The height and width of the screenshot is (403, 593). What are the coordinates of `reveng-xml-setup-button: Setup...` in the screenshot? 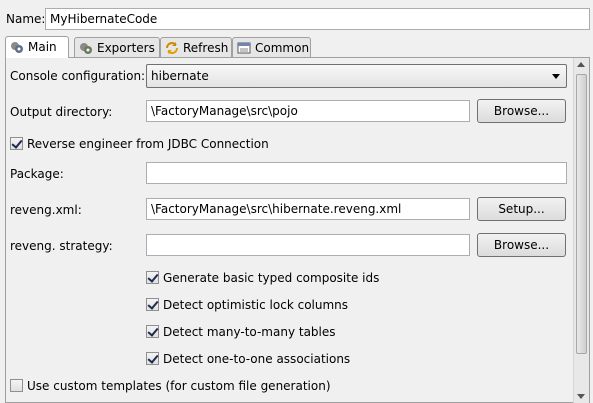 It's located at (521, 209).